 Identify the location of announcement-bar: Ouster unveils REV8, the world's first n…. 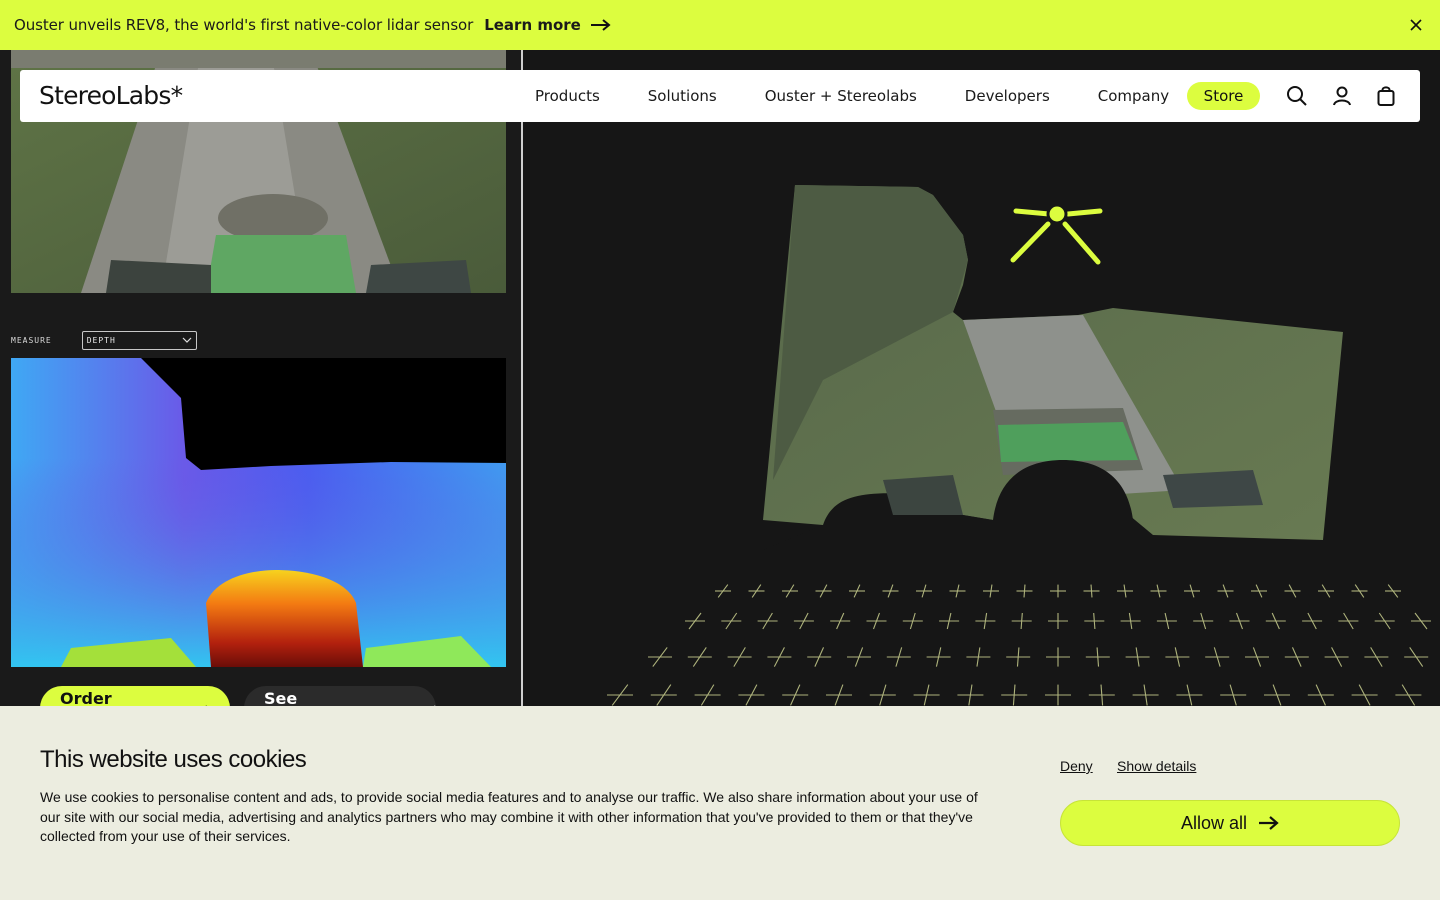
(720, 25).